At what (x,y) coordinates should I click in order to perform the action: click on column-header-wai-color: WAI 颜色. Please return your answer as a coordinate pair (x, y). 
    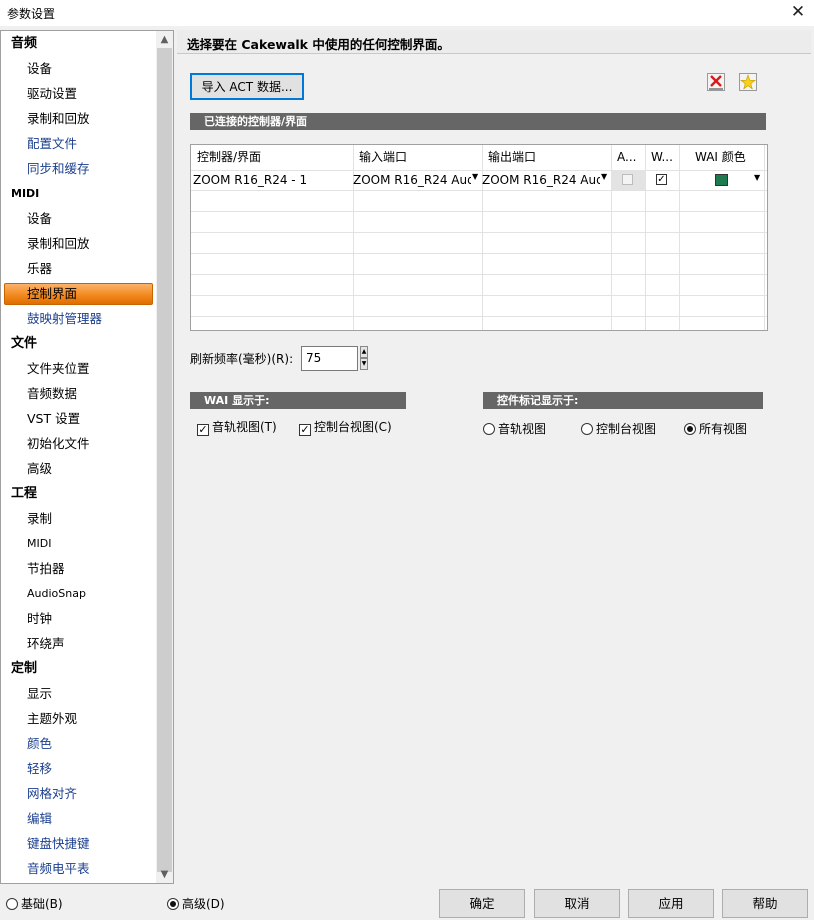
    Looking at the image, I should click on (723, 157).